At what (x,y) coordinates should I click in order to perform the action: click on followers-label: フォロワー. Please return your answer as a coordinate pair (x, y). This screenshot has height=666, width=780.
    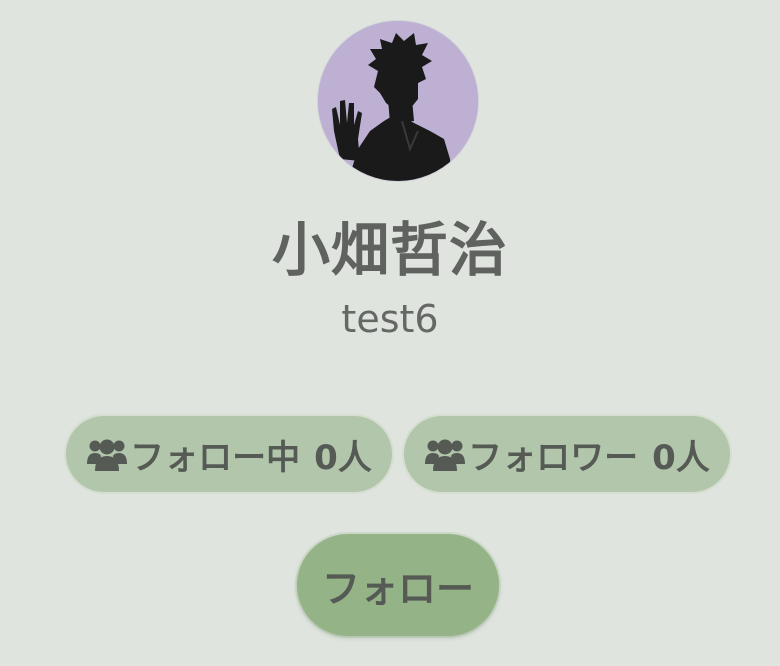
    Looking at the image, I should click on (553, 457).